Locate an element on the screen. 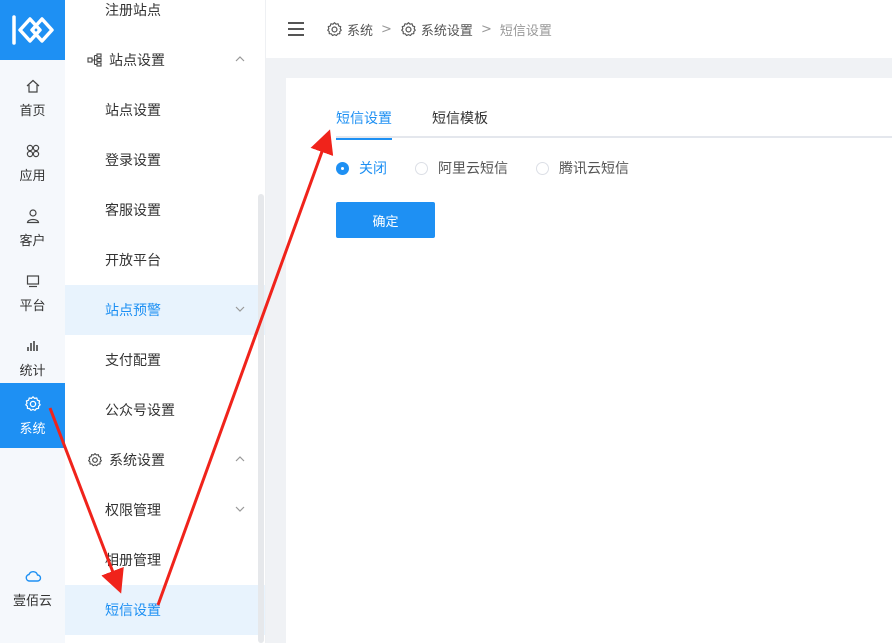 The width and height of the screenshot is (892, 643). tab-sms-templates: 短信模板 is located at coordinates (460, 123).